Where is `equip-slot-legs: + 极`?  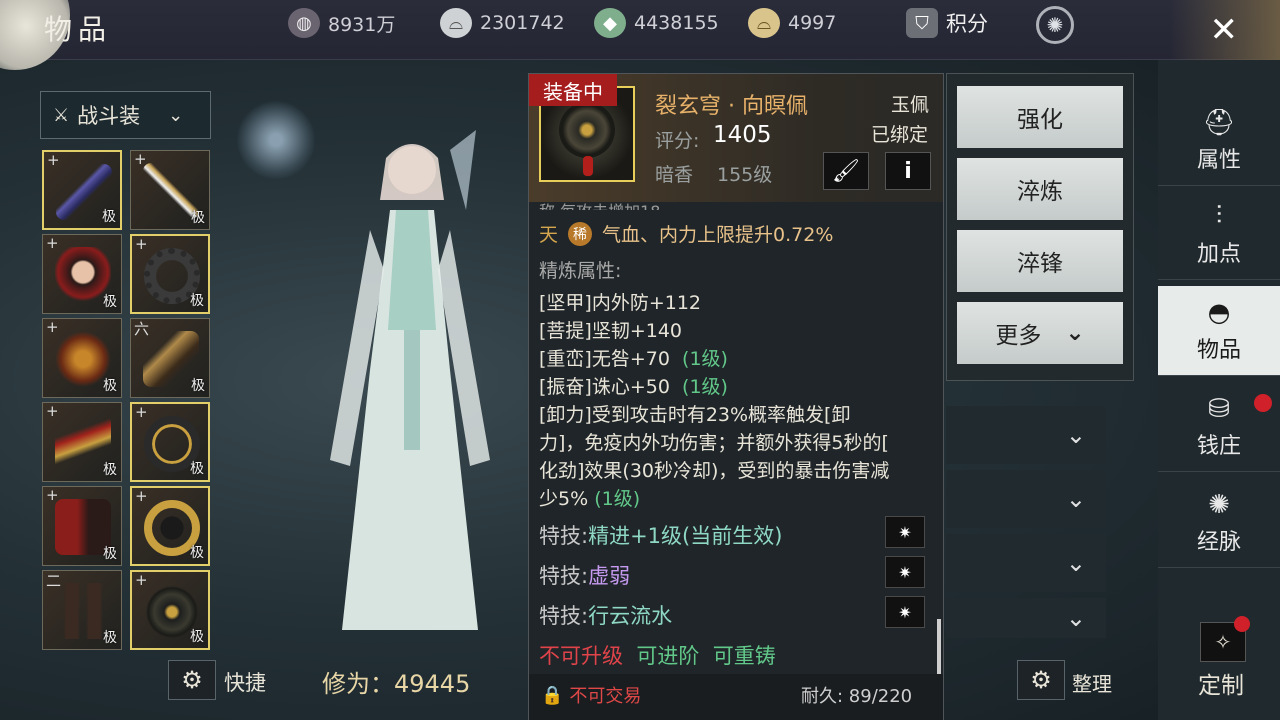 equip-slot-legs: + 极 is located at coordinates (82, 526).